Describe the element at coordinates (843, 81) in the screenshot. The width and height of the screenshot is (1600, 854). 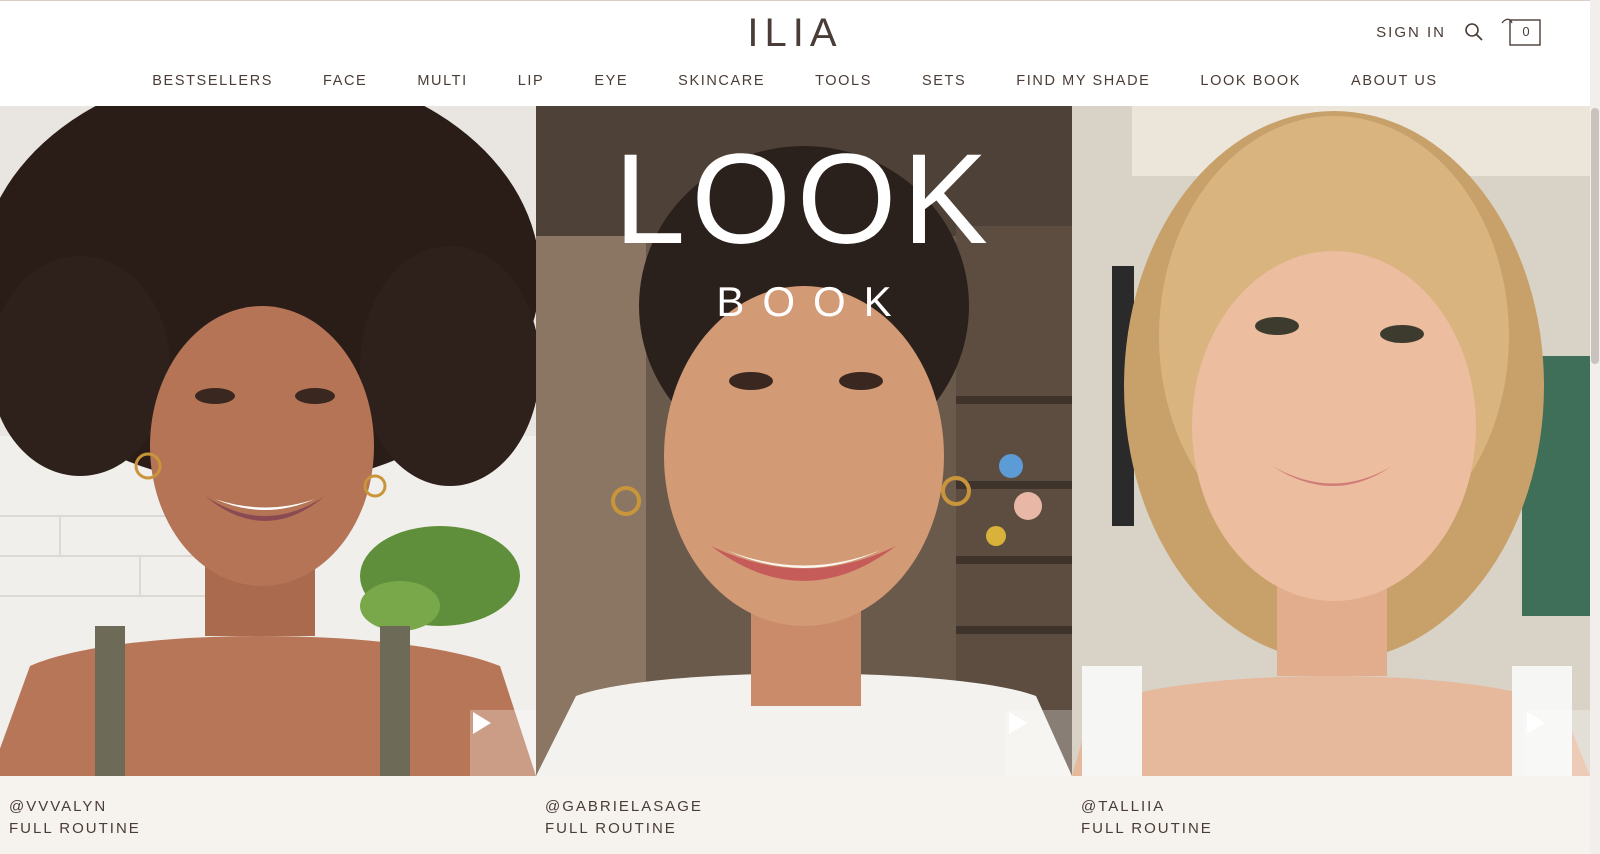
I see `nav-item-tools: TOOLS` at that location.